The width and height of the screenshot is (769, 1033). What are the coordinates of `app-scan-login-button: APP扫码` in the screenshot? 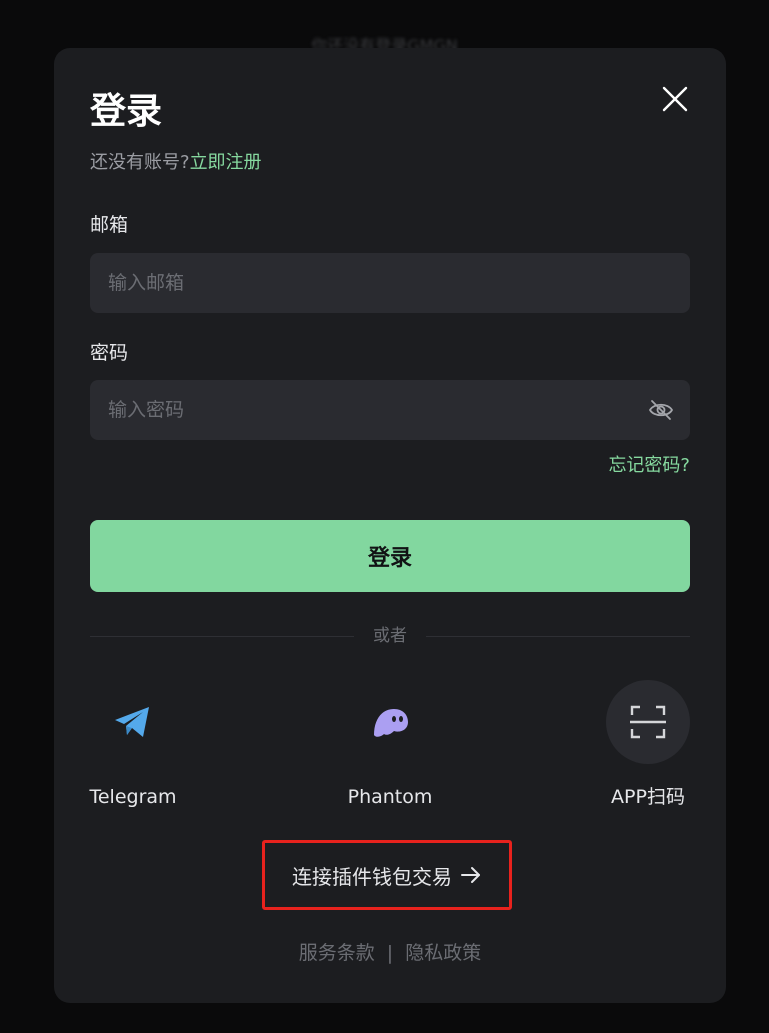 It's located at (648, 745).